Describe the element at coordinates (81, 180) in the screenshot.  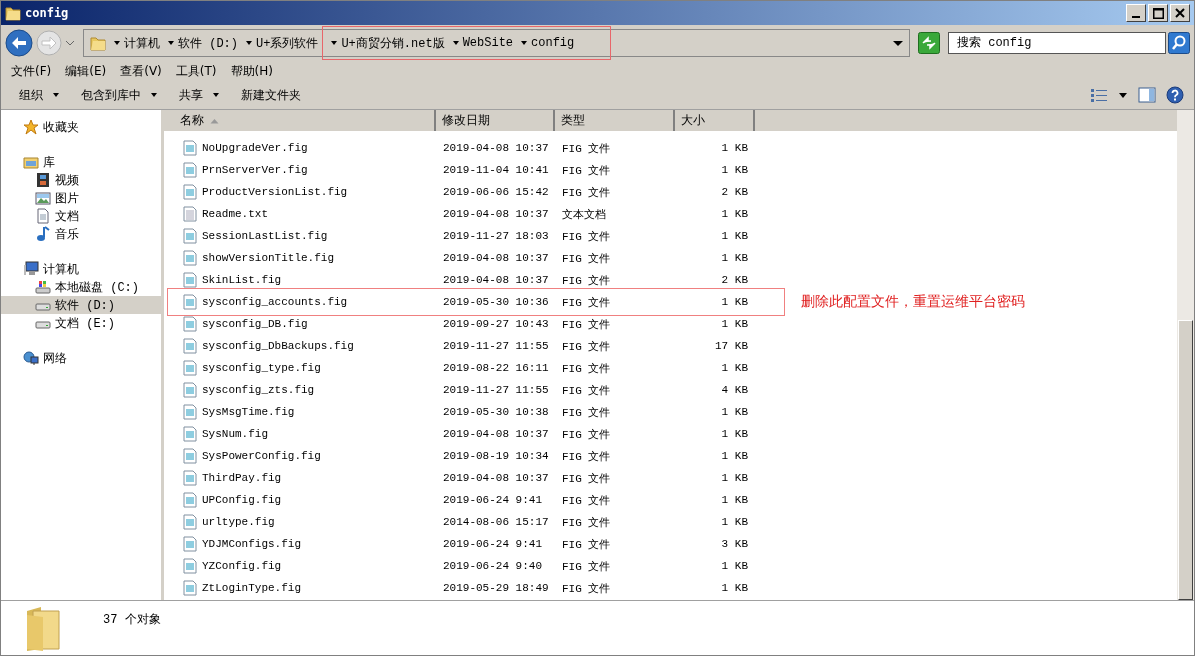
I see `navigation-item: 视频` at that location.